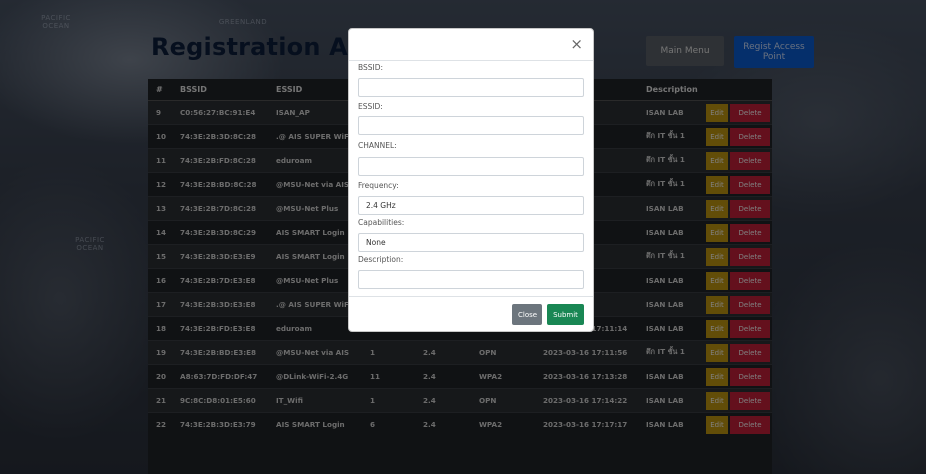 The width and height of the screenshot is (926, 474). I want to click on description-input, so click(471, 279).